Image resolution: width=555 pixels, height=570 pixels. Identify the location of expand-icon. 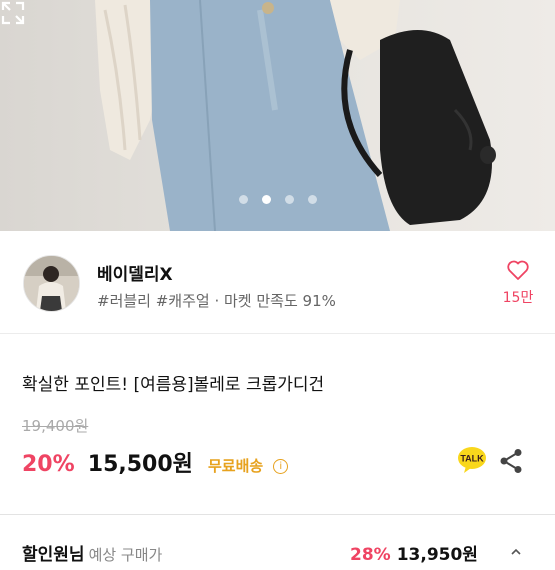
(13, 13).